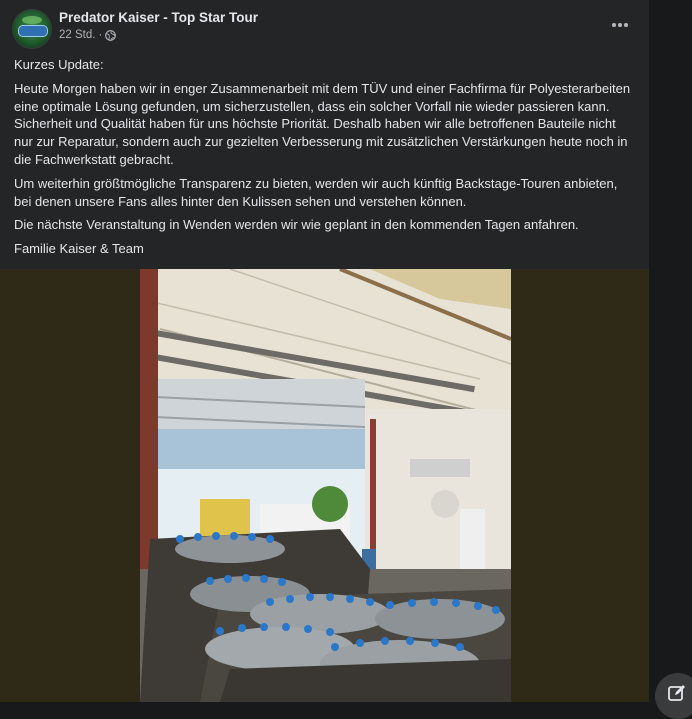 The width and height of the screenshot is (692, 719). I want to click on more-options-button, so click(620, 25).